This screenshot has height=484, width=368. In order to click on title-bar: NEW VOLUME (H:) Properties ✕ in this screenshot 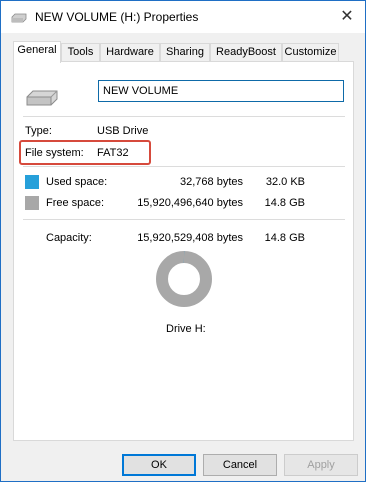, I will do `click(183, 17)`.